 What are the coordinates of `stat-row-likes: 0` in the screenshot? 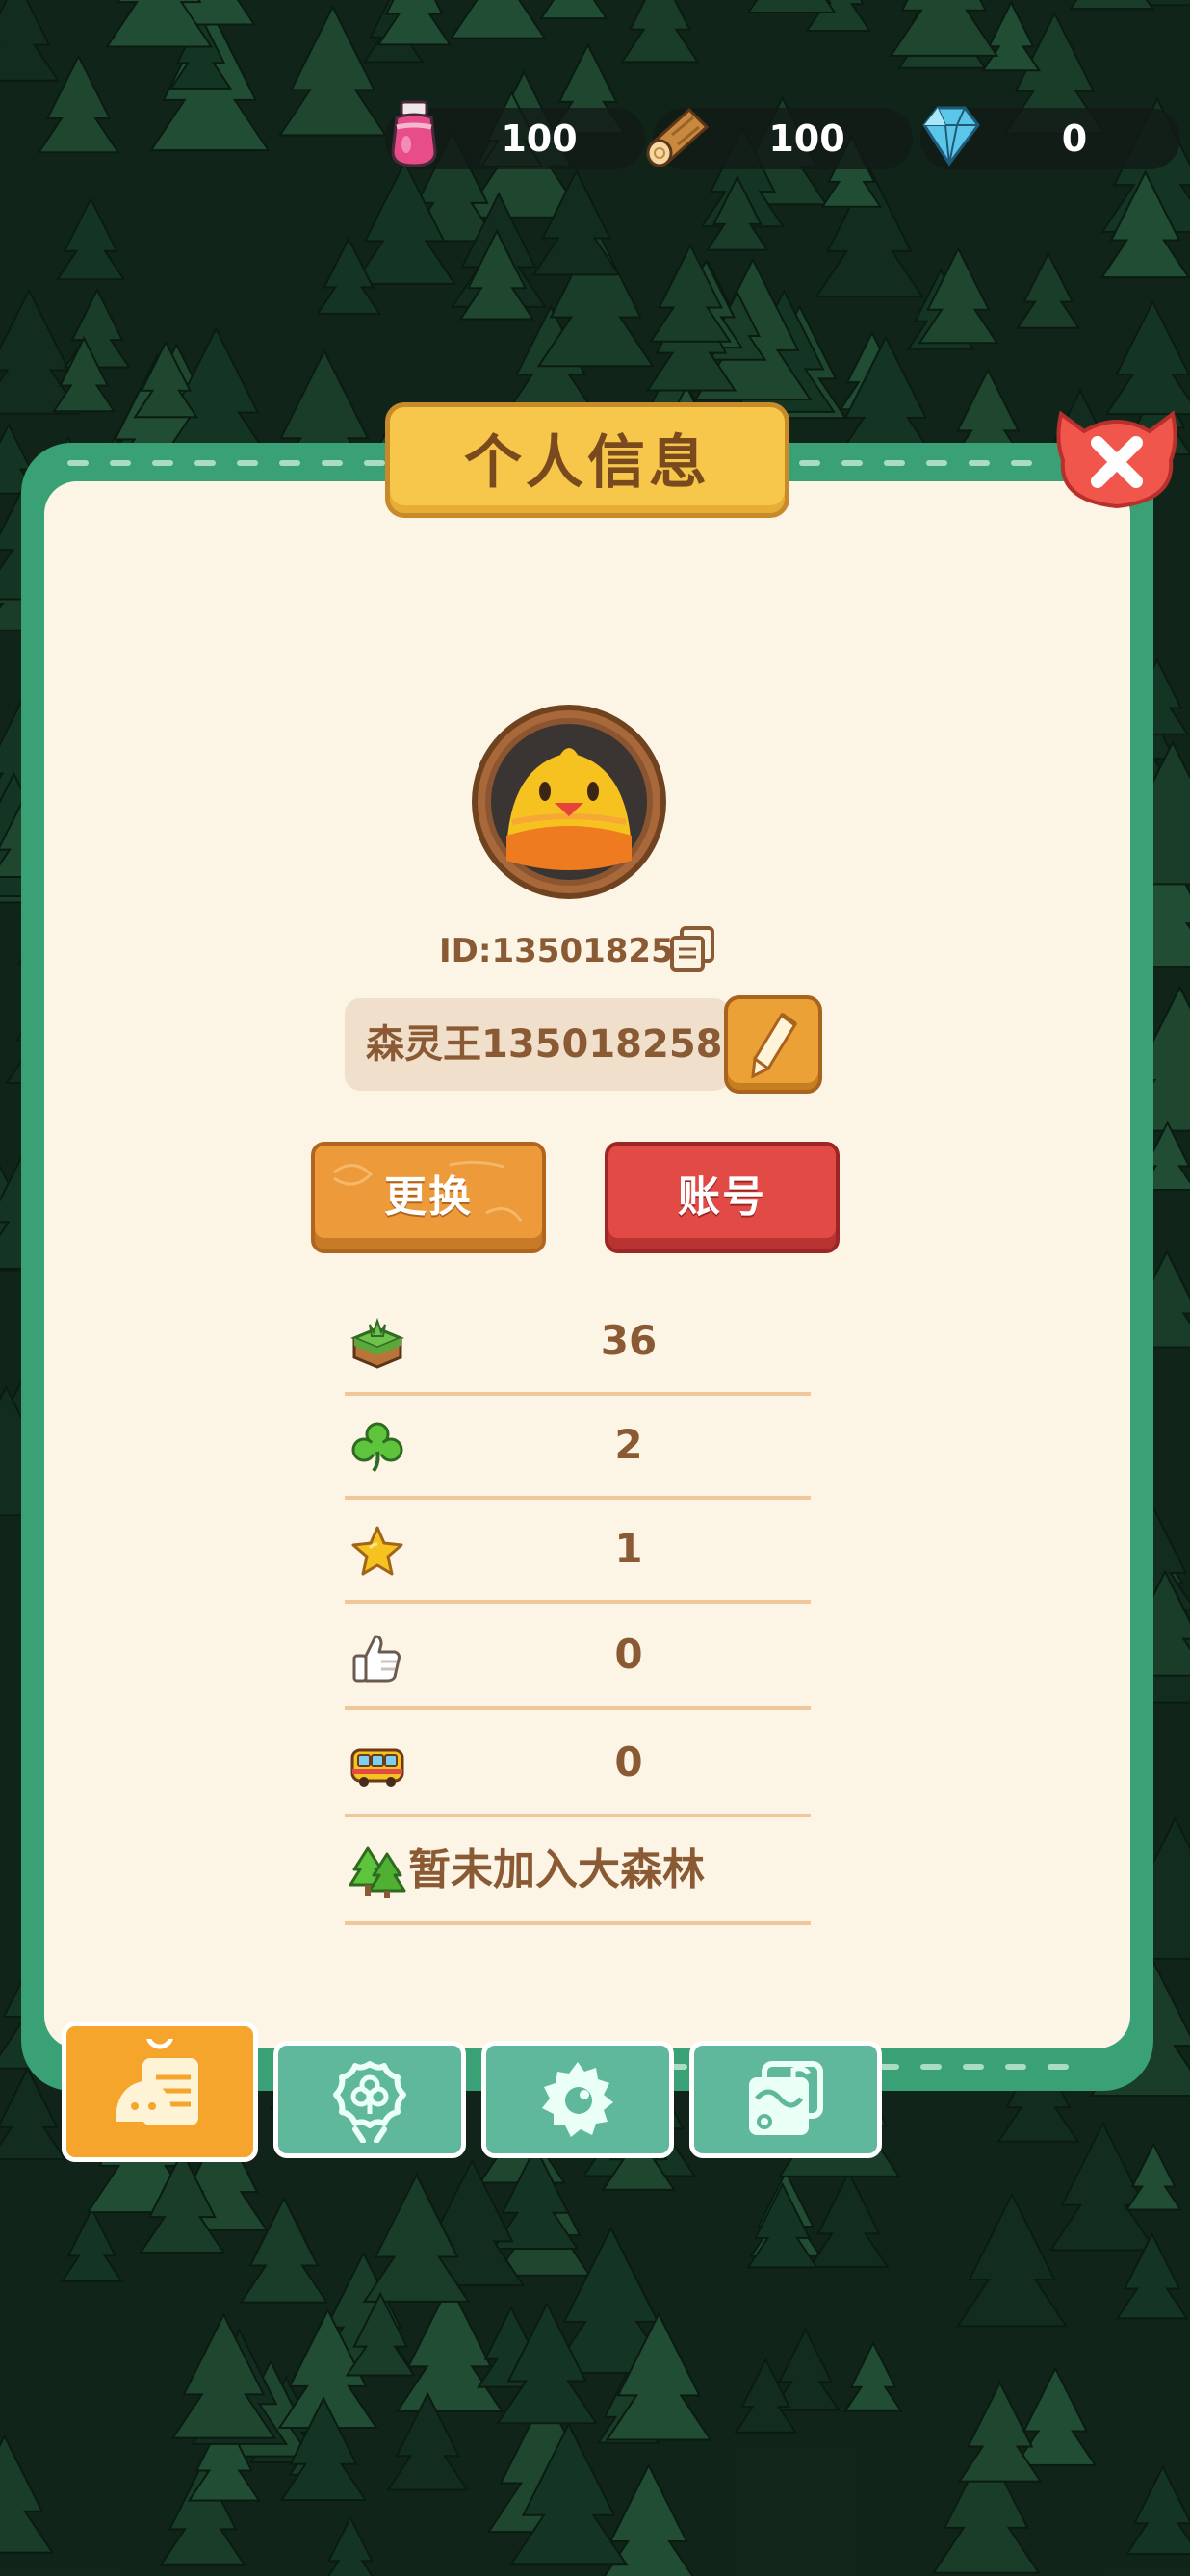 It's located at (578, 1657).